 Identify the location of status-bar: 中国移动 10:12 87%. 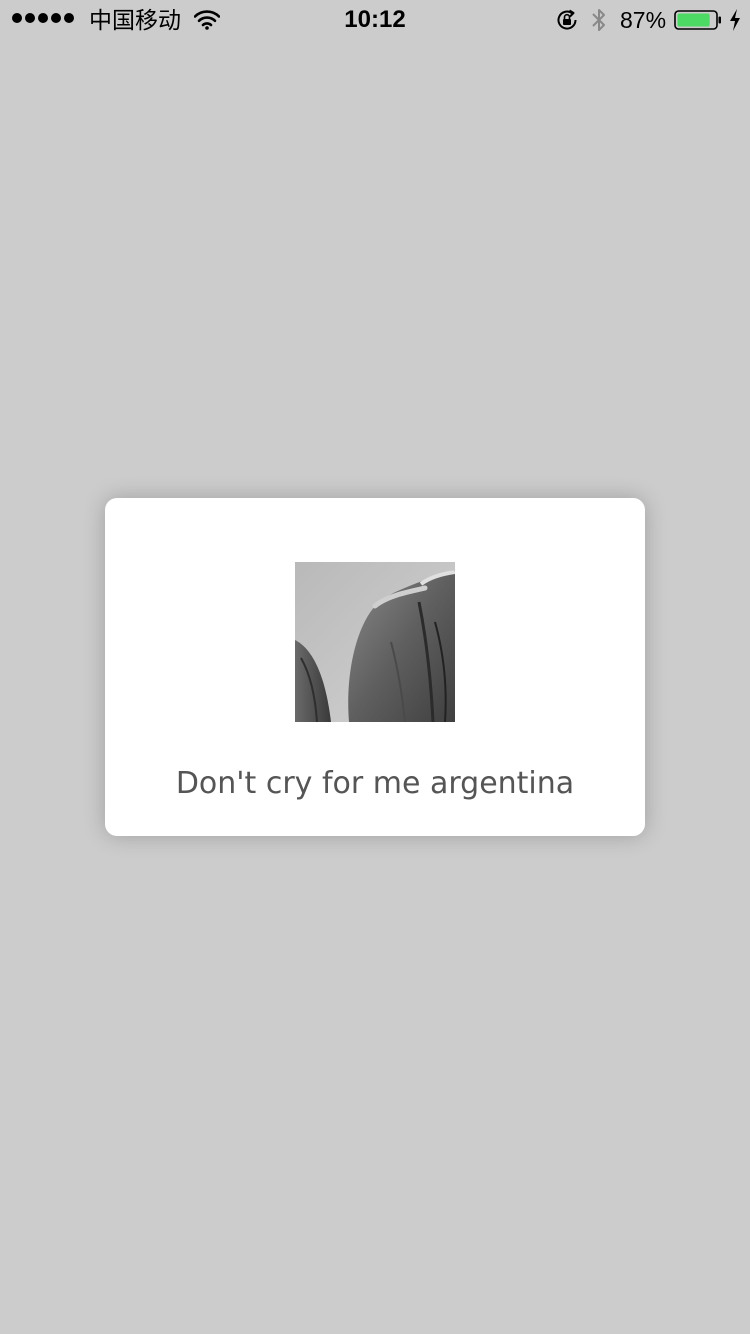
(375, 20).